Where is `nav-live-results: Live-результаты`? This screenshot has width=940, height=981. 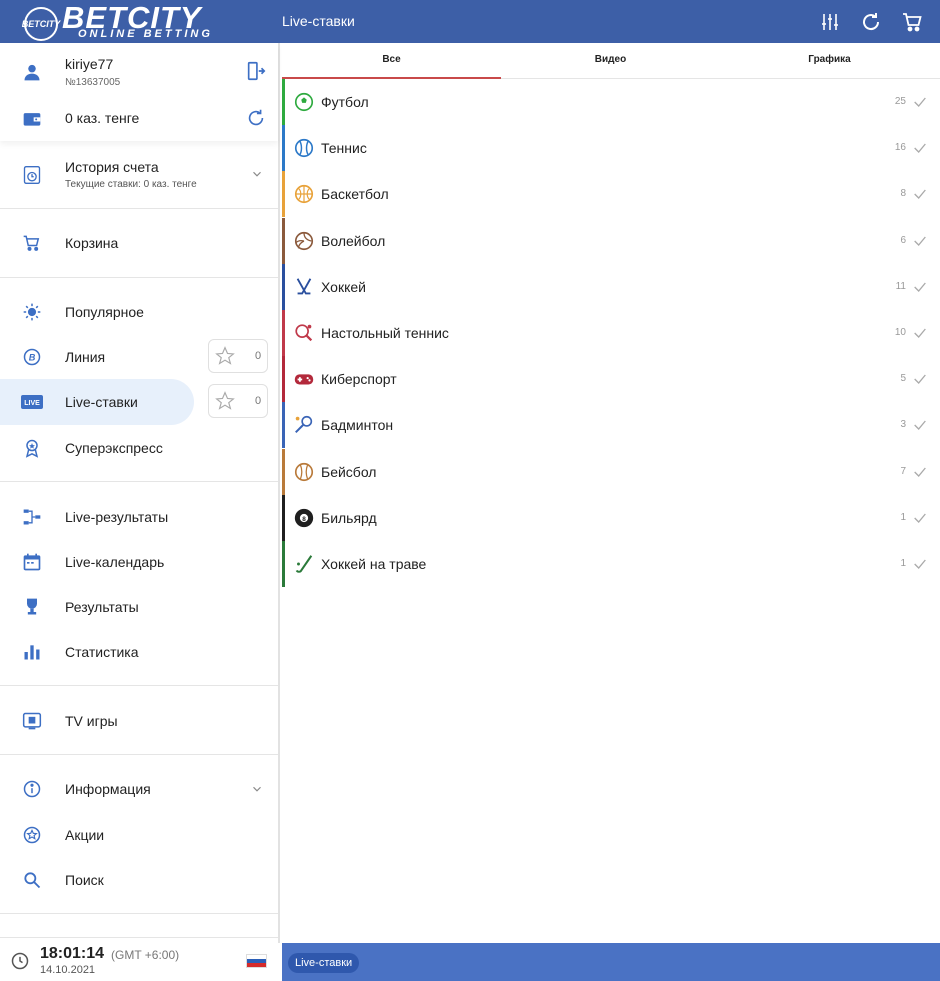 nav-live-results: Live-результаты is located at coordinates (139, 517).